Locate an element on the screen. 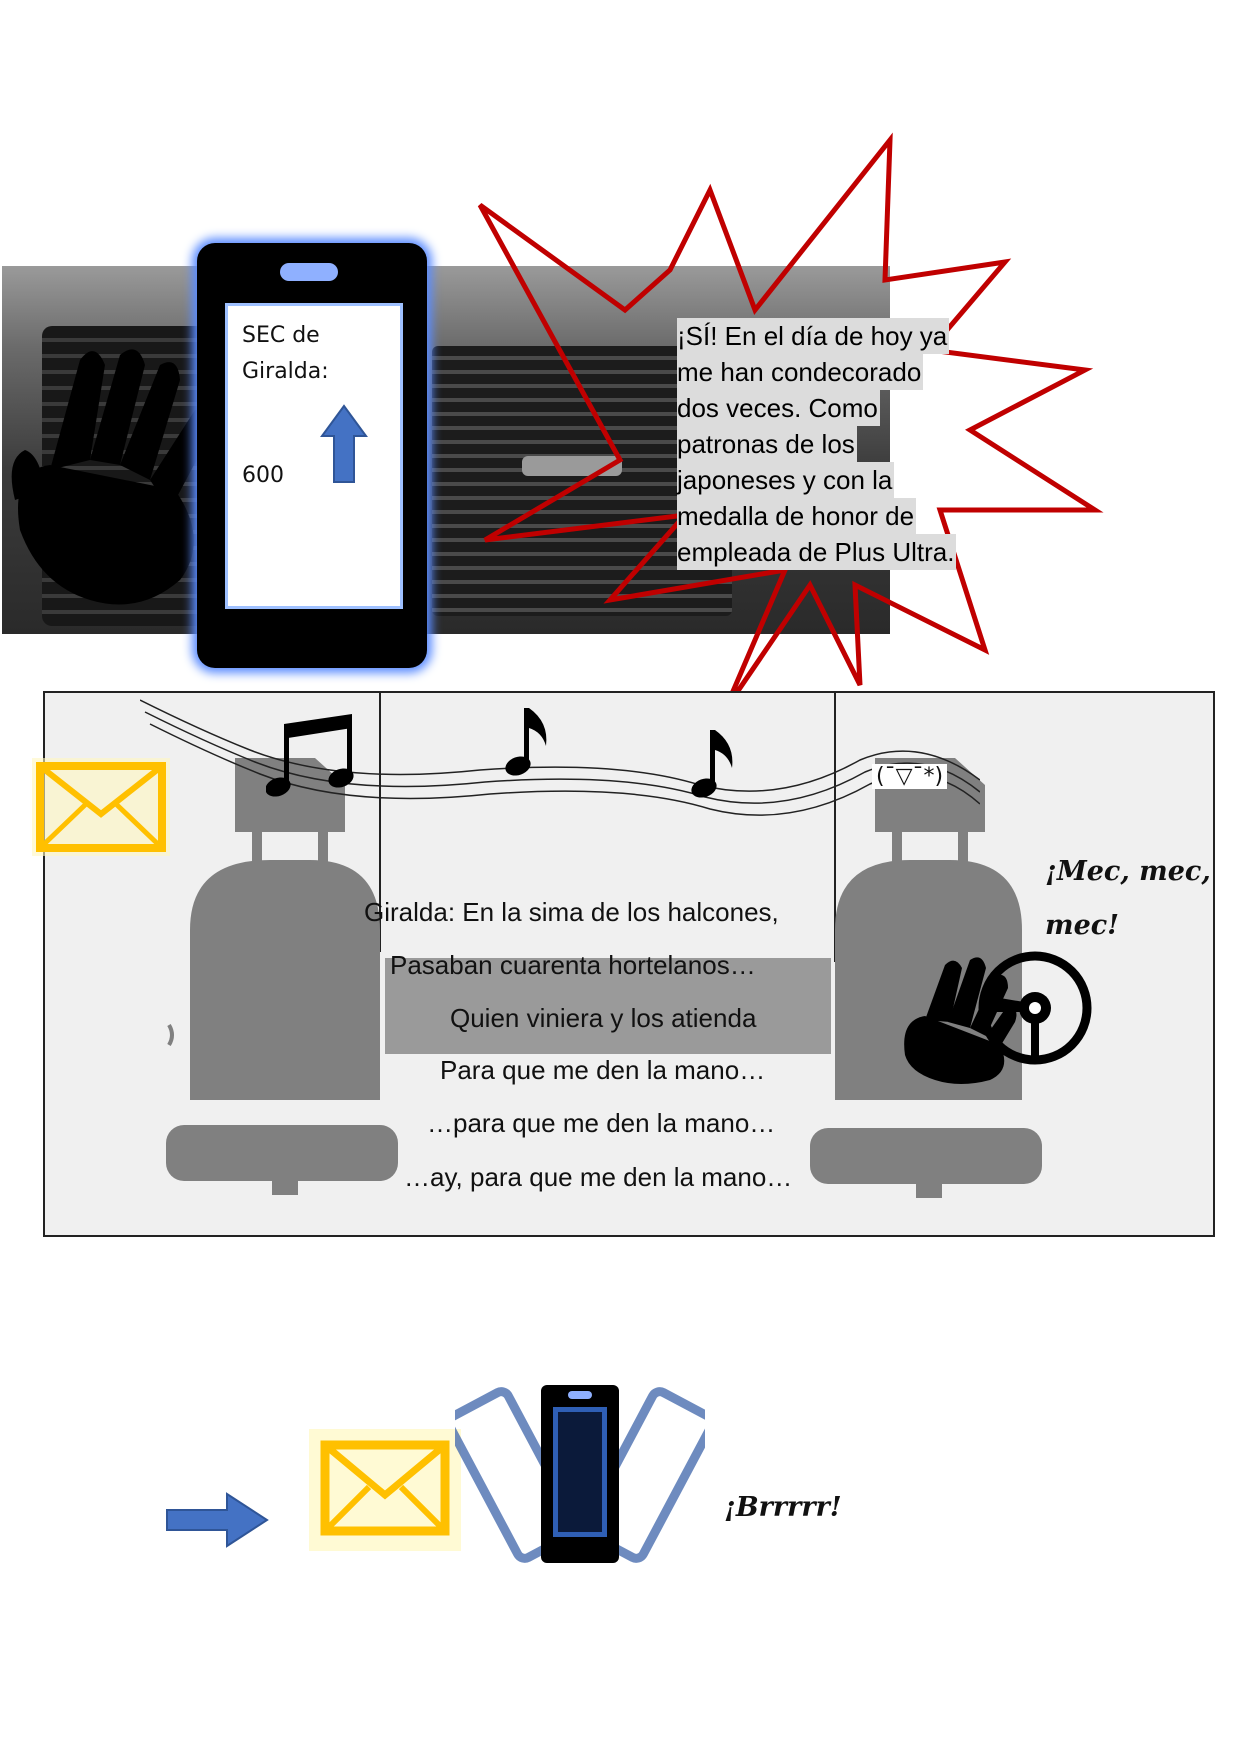  phone: SEC de Giralda: 600 is located at coordinates (312, 455).